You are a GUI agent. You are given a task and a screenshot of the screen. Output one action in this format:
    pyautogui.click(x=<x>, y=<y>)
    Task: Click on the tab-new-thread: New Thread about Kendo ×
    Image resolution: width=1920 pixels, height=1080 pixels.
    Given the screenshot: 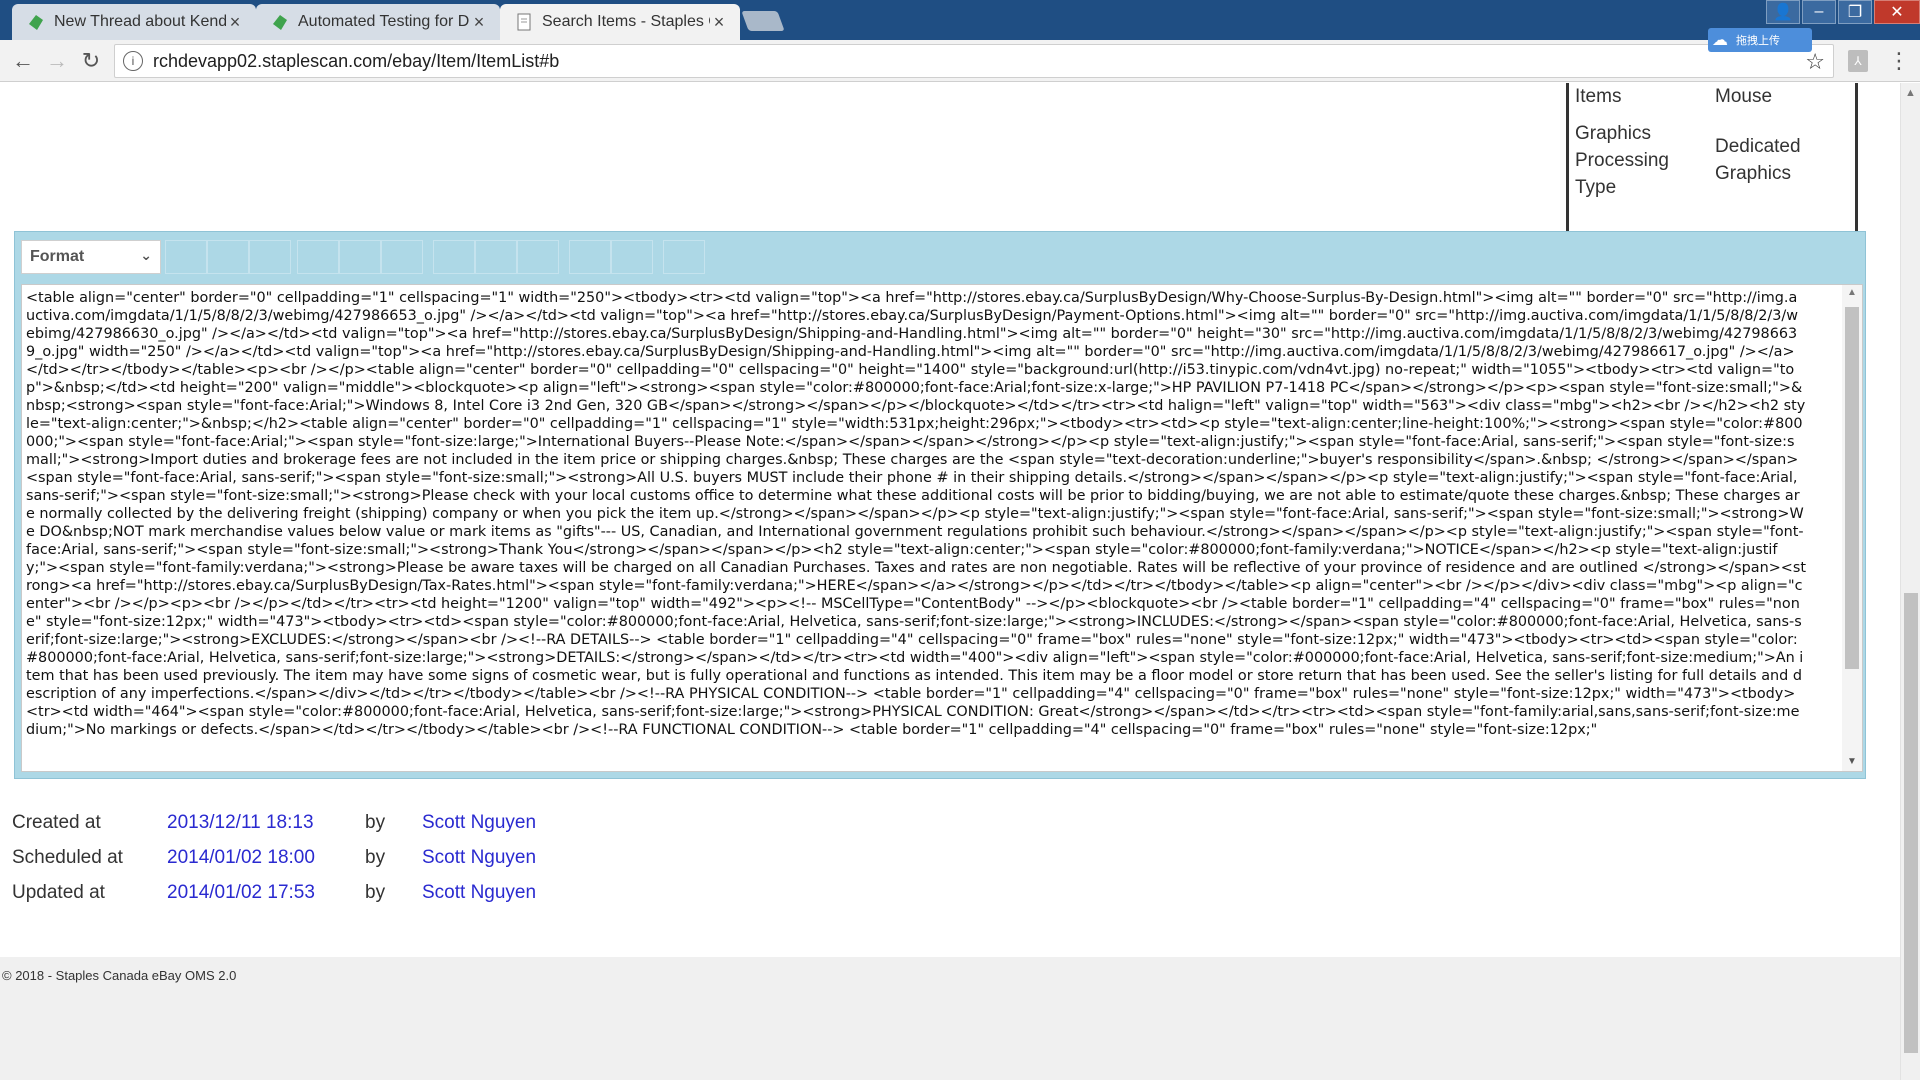 What is the action you would take?
    pyautogui.click(x=134, y=22)
    